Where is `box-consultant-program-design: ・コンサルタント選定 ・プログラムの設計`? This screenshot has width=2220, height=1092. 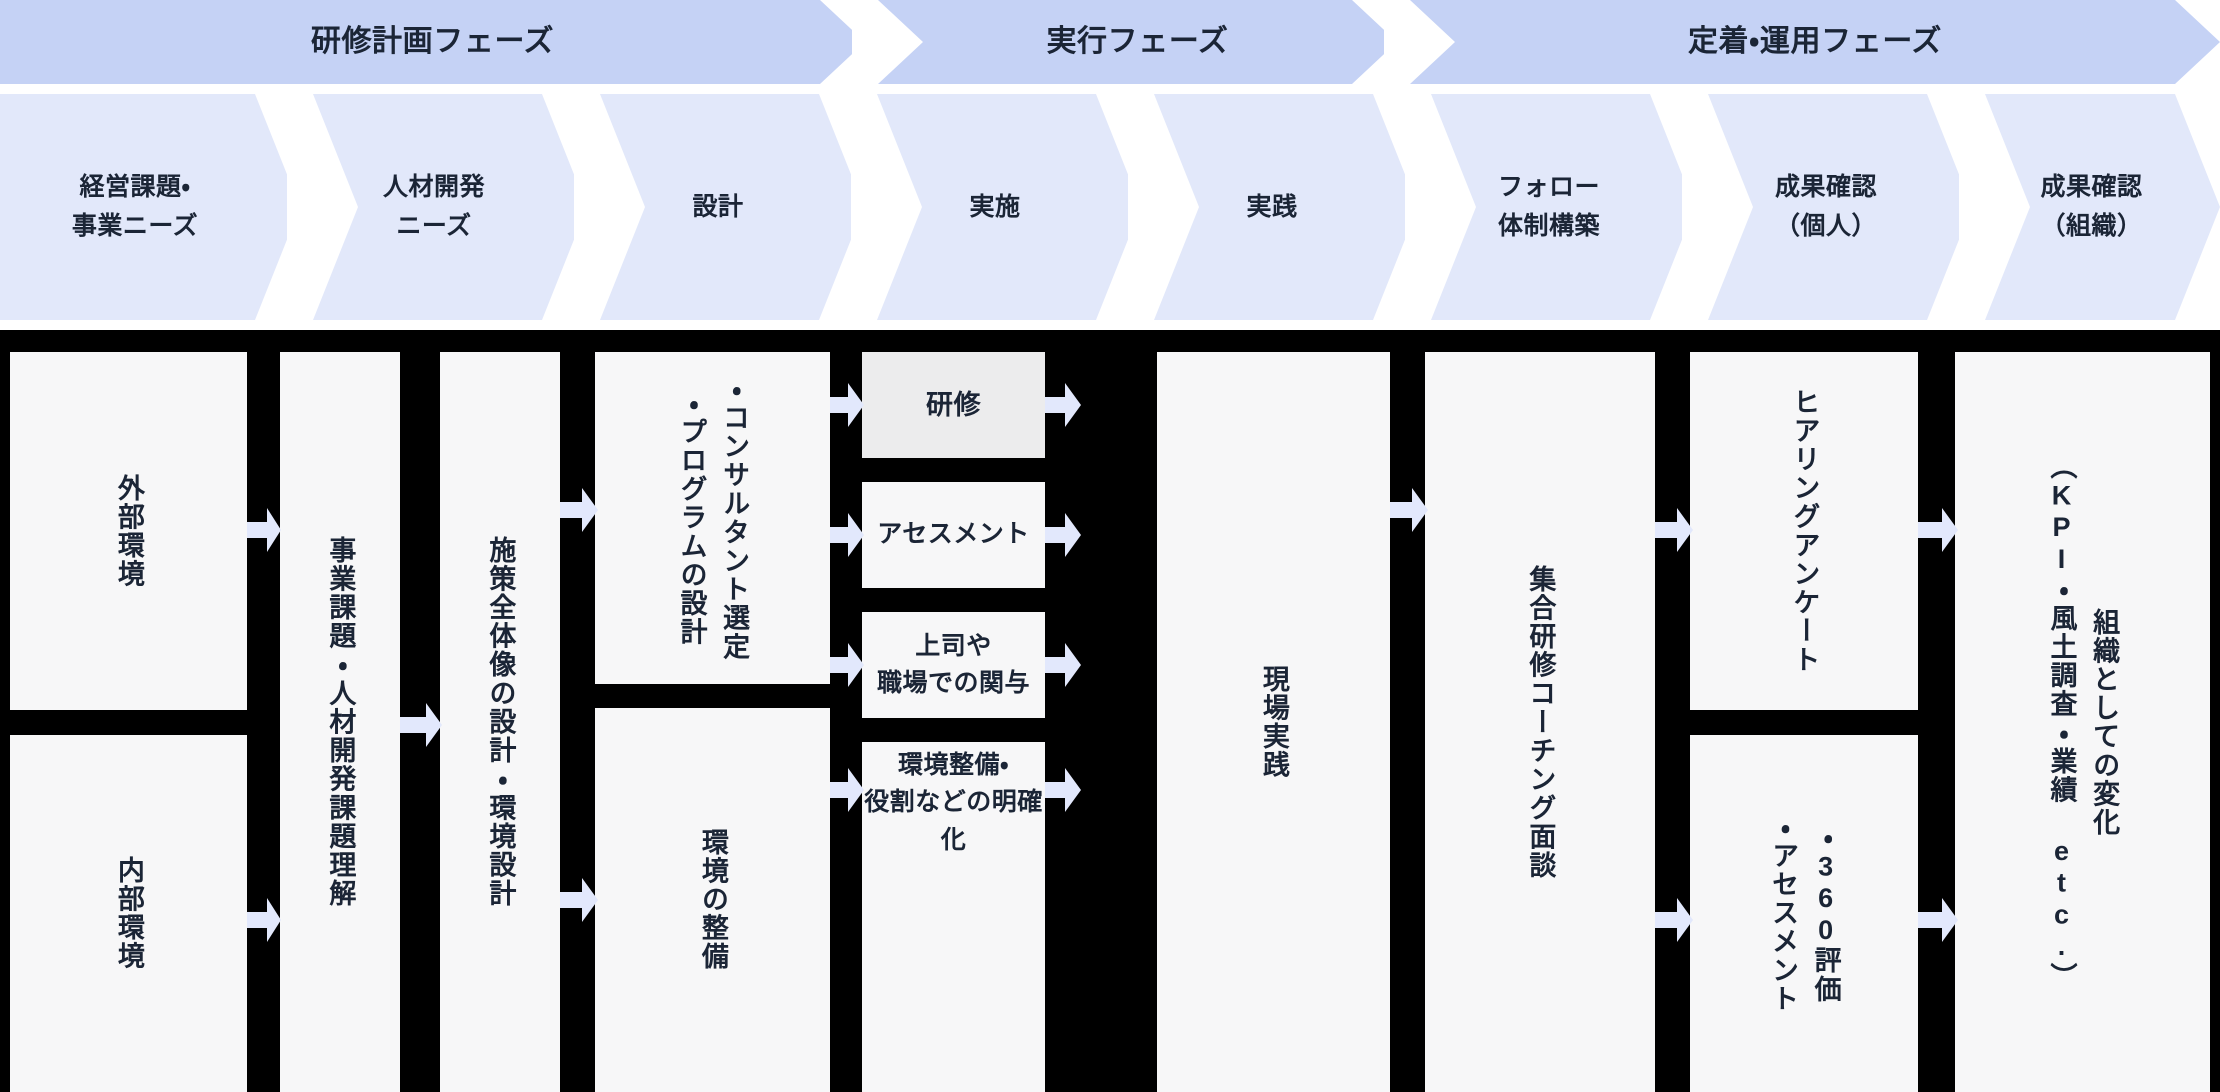
box-consultant-program-design: ・コンサルタント選定 ・プログラムの設計 is located at coordinates (712, 518).